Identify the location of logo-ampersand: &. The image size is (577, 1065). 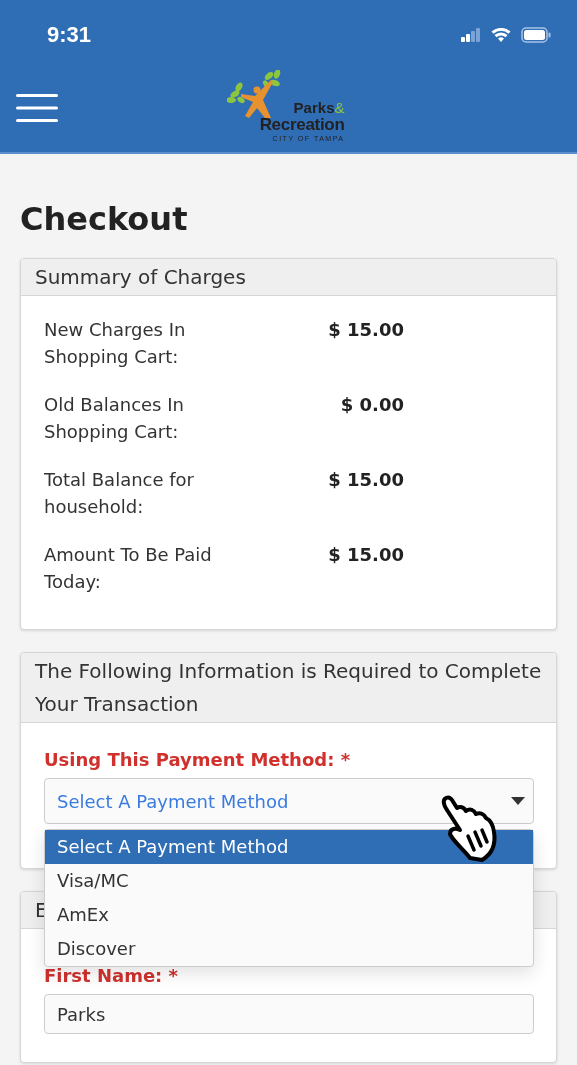
(339, 107).